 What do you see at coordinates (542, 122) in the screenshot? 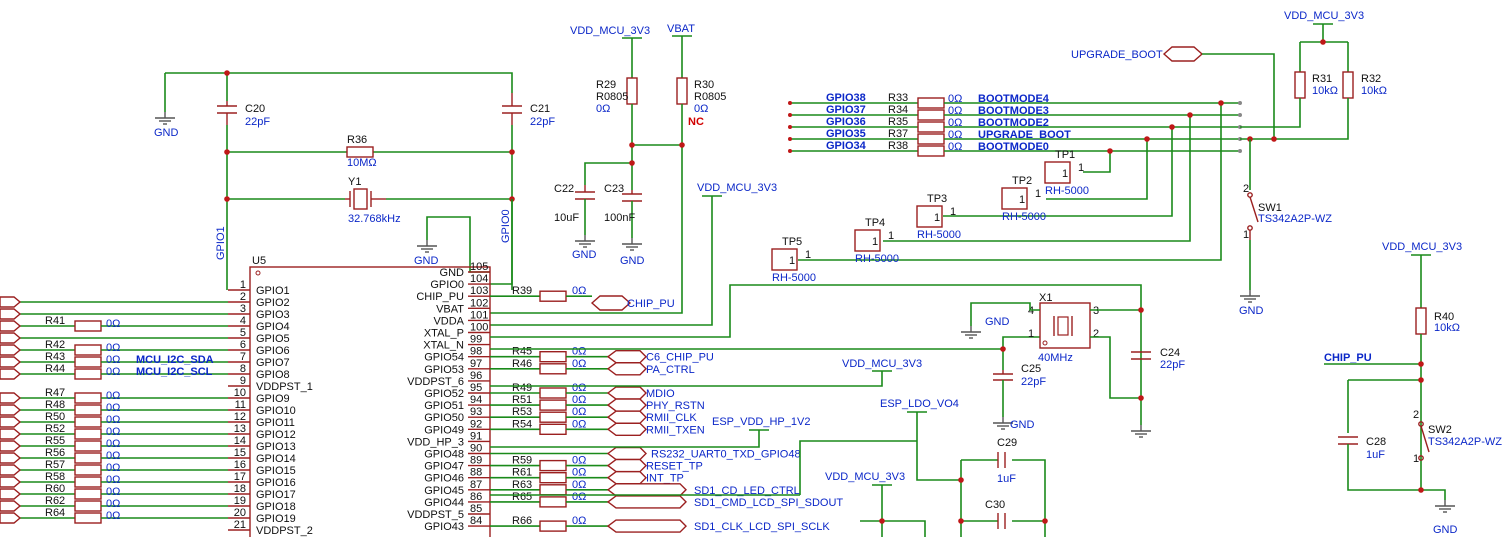
I see `c21-value: 22pF` at bounding box center [542, 122].